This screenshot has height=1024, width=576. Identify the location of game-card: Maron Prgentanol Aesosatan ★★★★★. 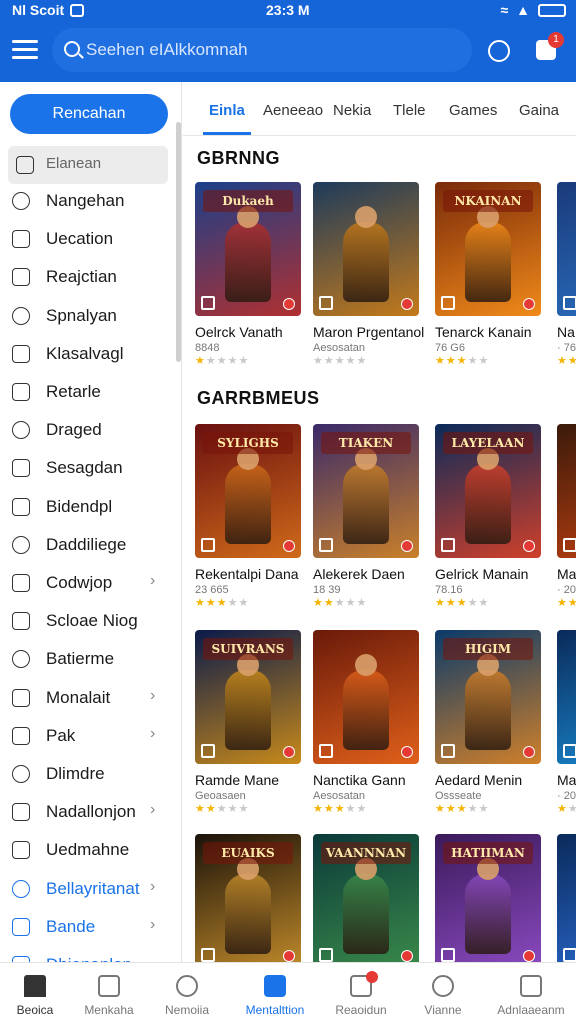
(369, 274).